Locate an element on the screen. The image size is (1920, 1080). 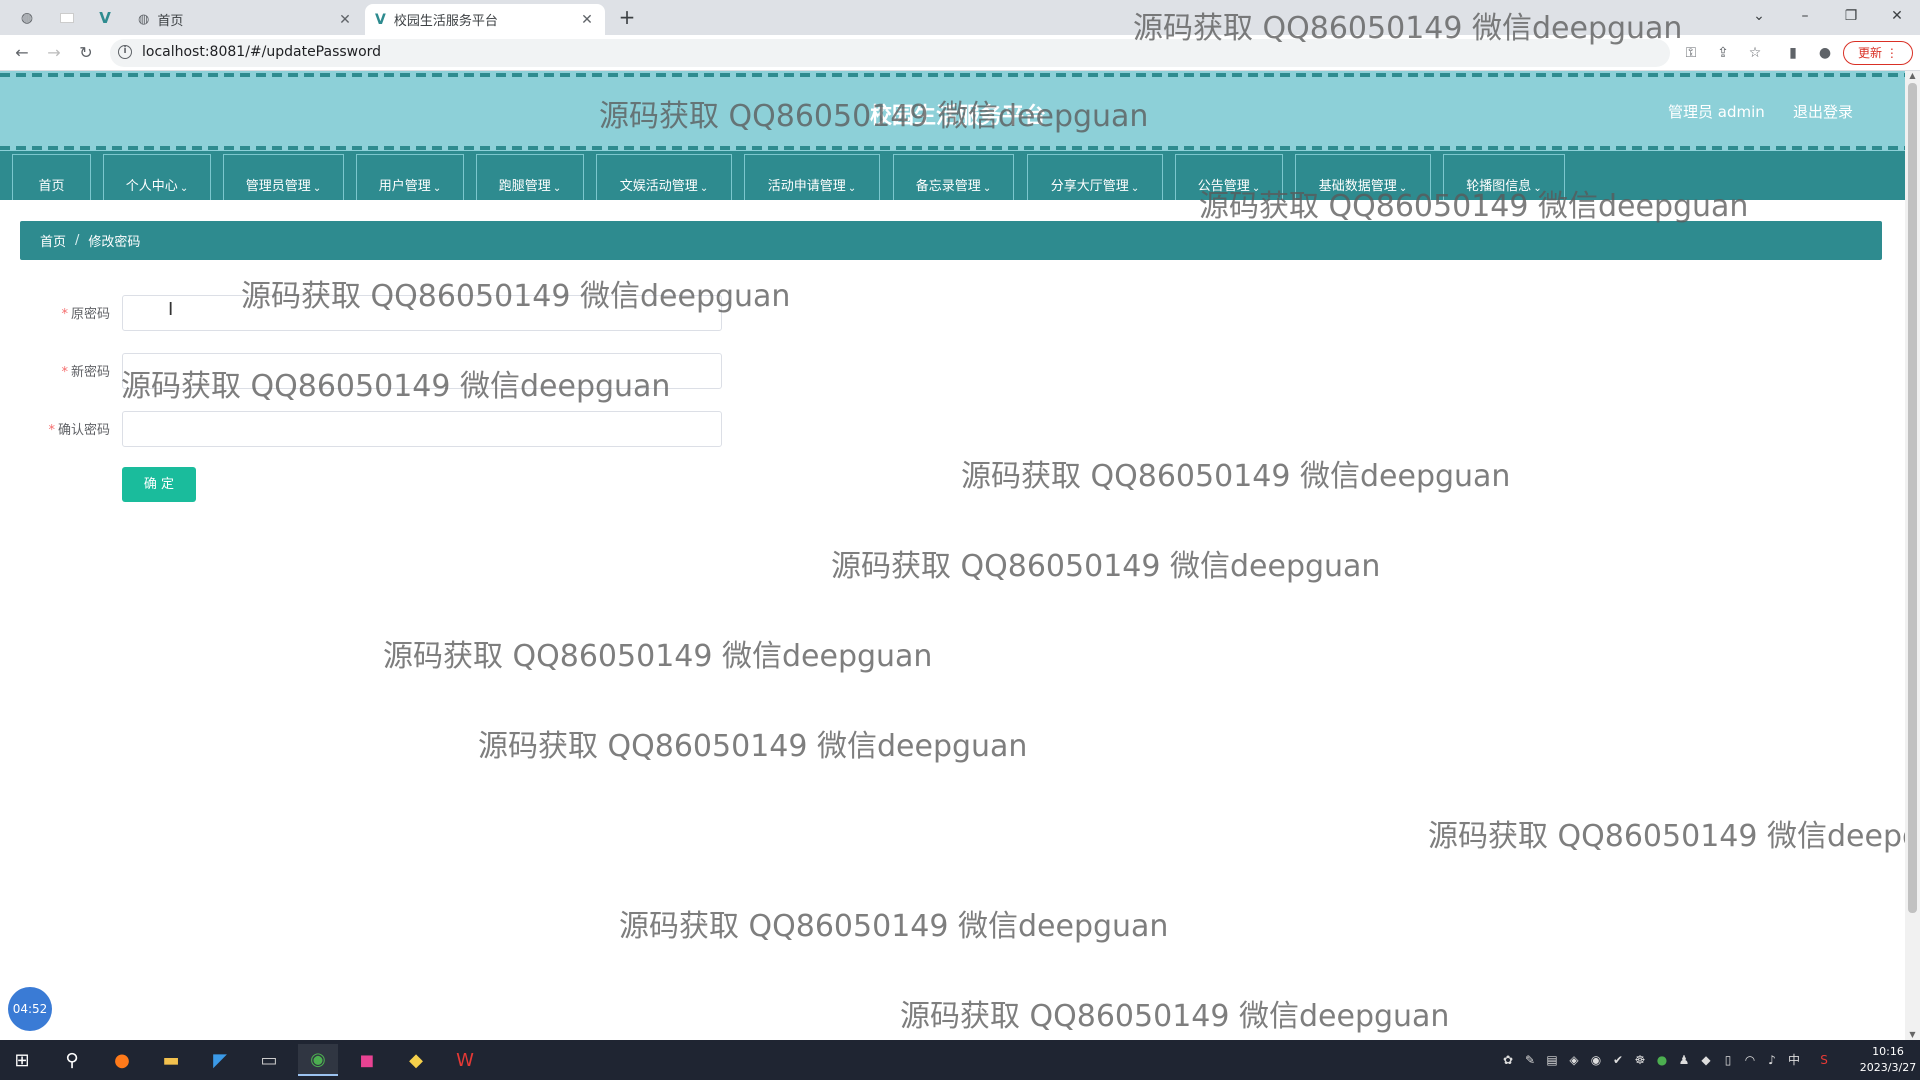
search-icon: ⚲ is located at coordinates (72, 1060).